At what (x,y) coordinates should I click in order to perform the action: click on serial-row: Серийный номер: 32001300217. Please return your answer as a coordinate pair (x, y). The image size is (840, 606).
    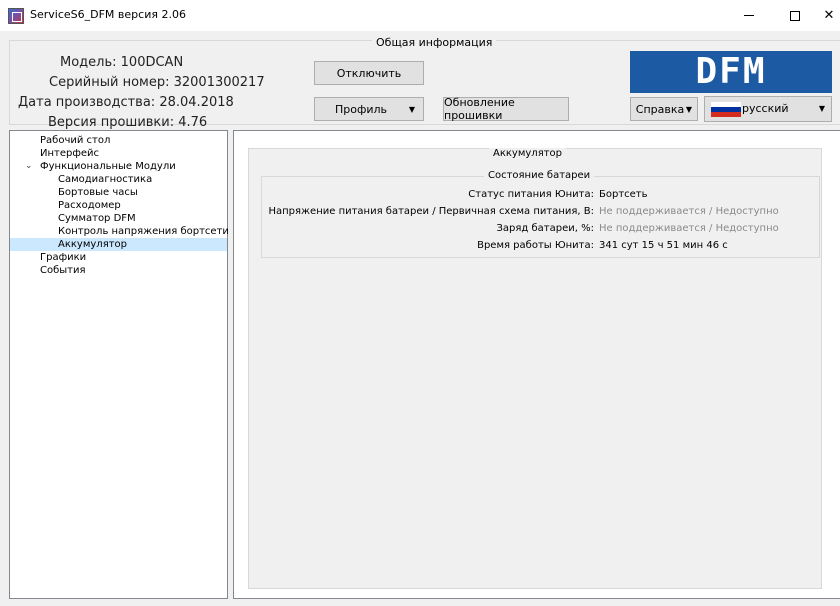
    Looking at the image, I should click on (157, 82).